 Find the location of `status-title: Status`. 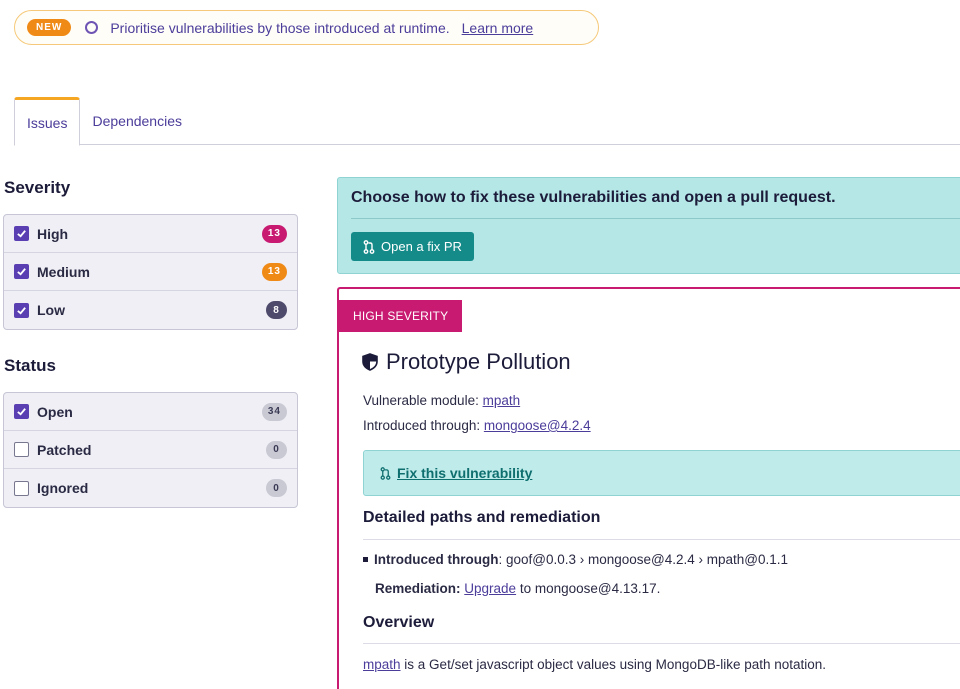

status-title: Status is located at coordinates (30, 365).